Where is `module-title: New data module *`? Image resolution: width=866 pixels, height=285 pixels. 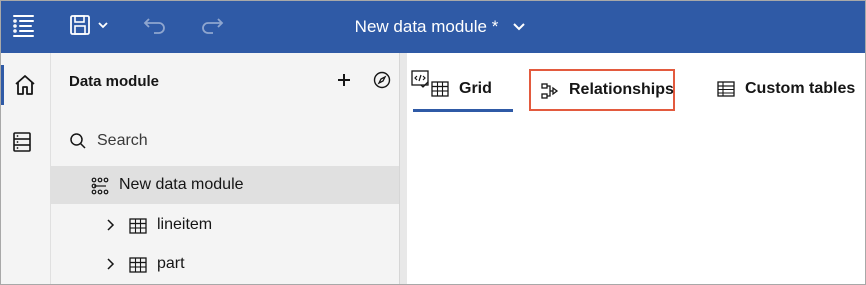 module-title: New data module * is located at coordinates (426, 26).